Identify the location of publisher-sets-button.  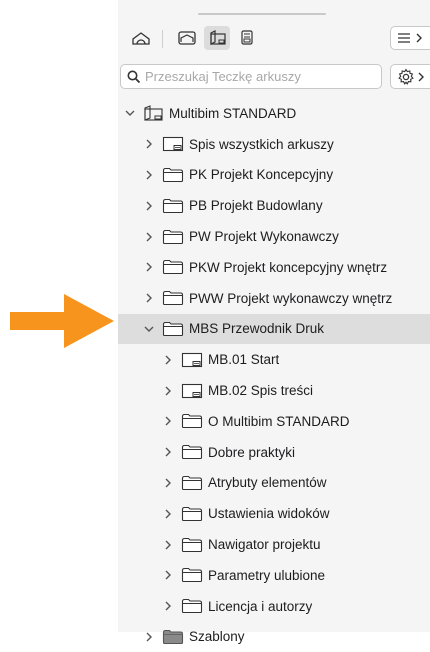
(247, 38).